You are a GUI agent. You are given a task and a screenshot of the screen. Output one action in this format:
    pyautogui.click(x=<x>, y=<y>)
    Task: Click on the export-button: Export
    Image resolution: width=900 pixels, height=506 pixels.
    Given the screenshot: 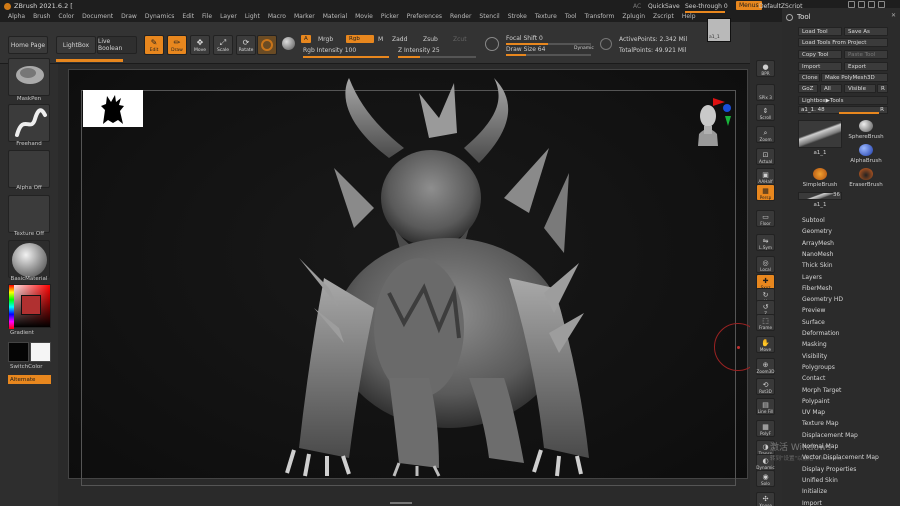 What is the action you would take?
    pyautogui.click(x=866, y=66)
    